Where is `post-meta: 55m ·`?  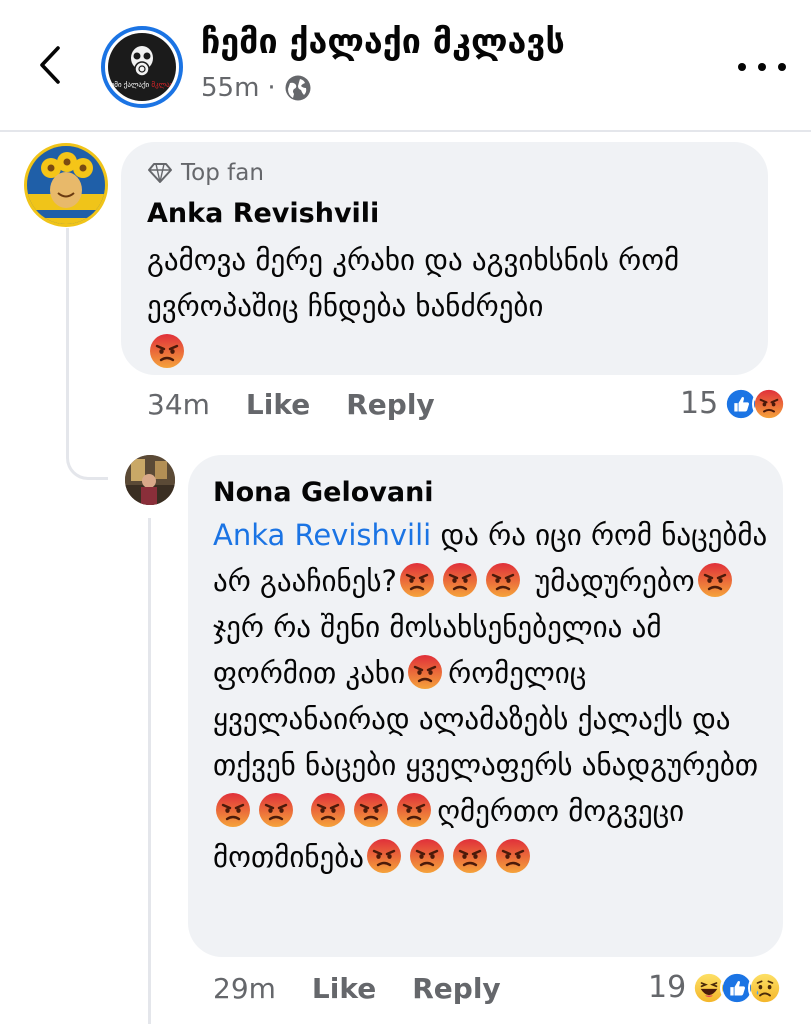 post-meta: 55m · is located at coordinates (256, 88).